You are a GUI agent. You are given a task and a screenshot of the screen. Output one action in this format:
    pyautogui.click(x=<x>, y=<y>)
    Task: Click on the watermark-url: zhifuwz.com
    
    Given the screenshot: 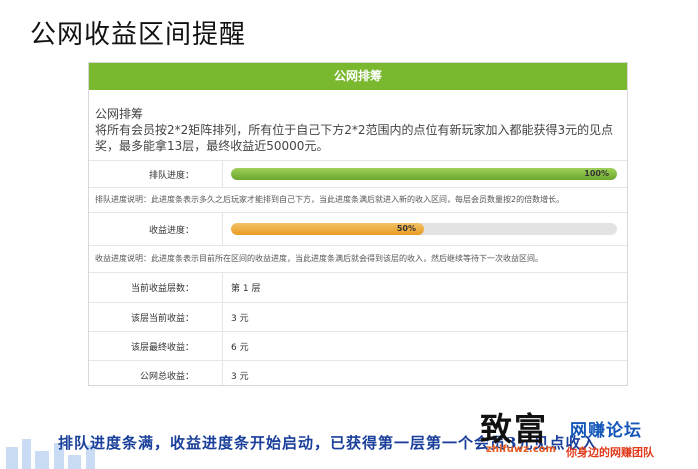 What is the action you would take?
    pyautogui.click(x=521, y=449)
    